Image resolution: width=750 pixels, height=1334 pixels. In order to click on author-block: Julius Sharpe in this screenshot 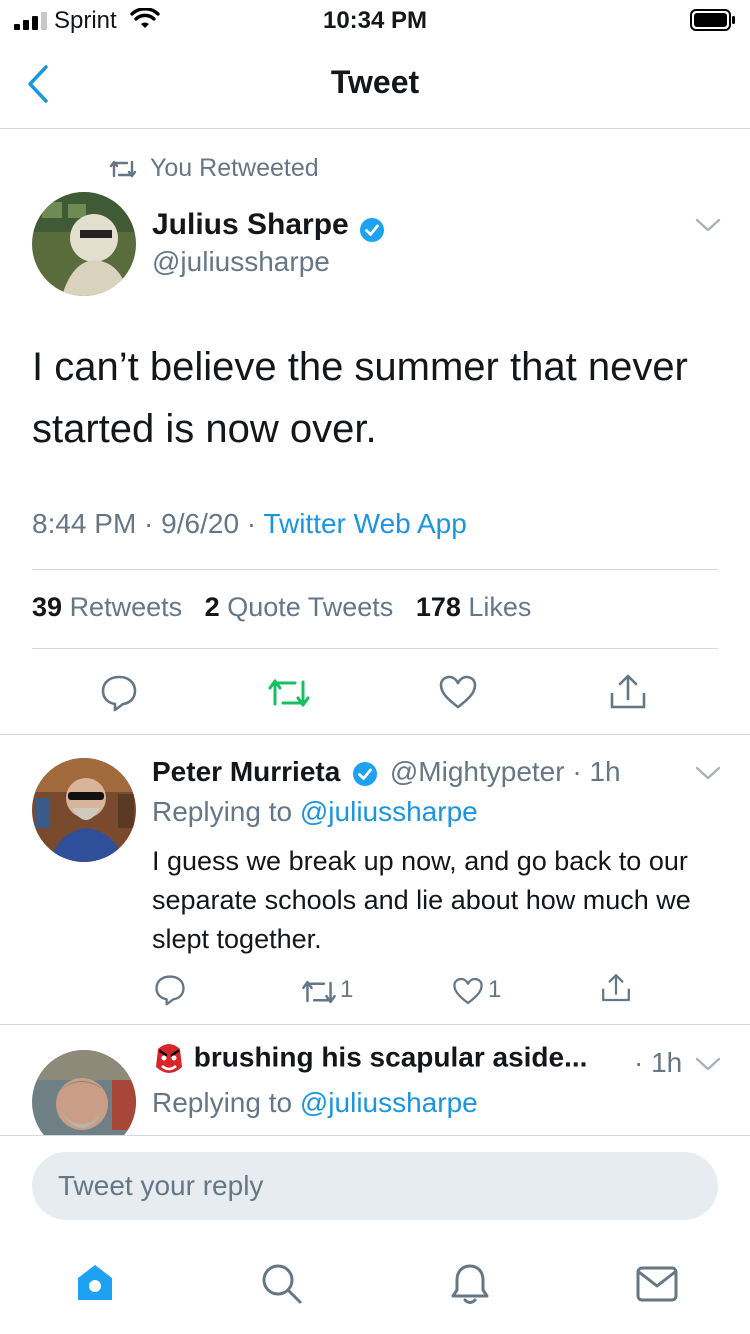, I will do `click(268, 225)`.